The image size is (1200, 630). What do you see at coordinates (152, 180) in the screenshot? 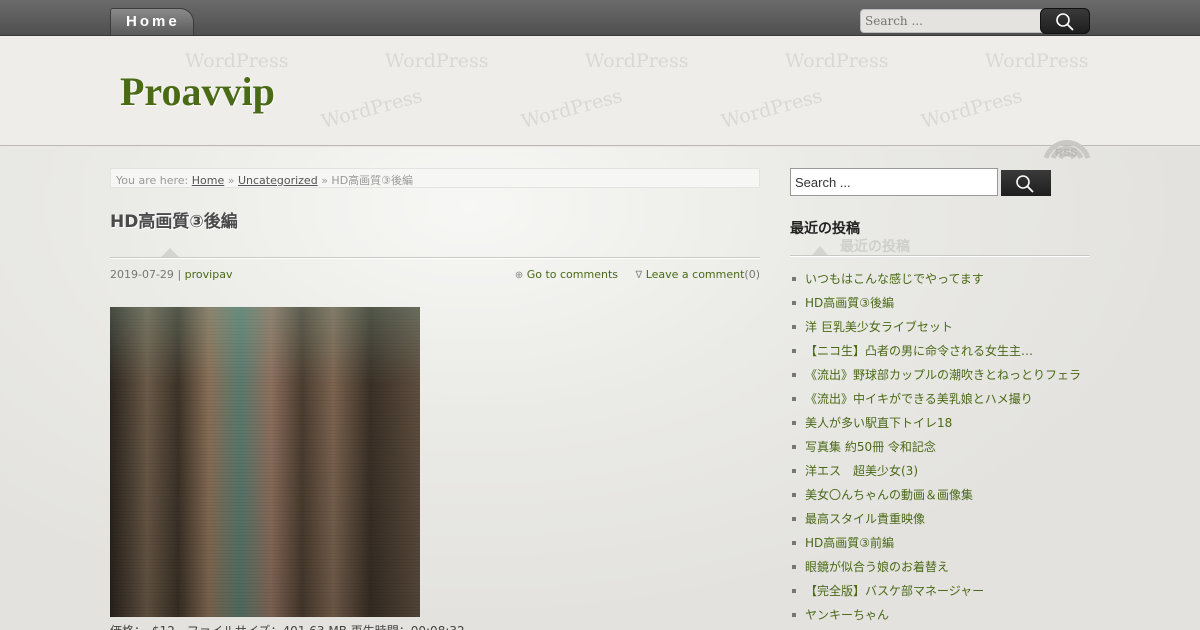
I see `breadcrumb-prefix: You are here:` at bounding box center [152, 180].